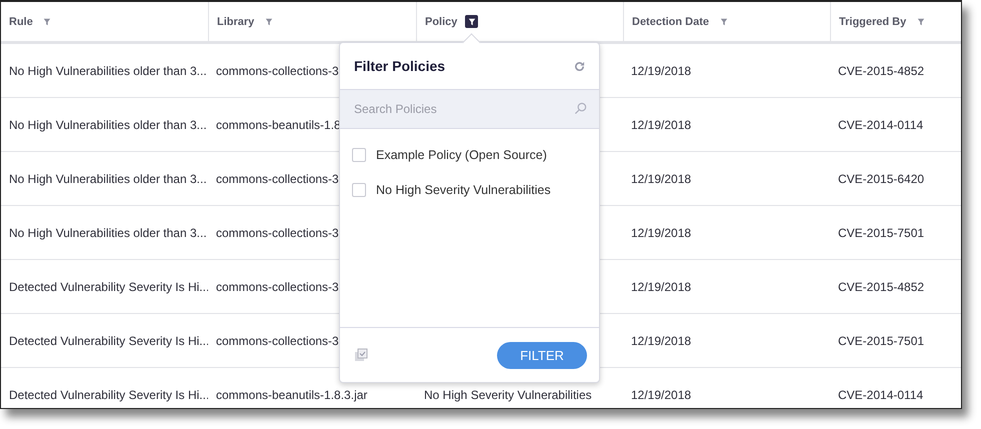 The image size is (981, 429). I want to click on option-label: Example Policy (Open Source), so click(461, 155).